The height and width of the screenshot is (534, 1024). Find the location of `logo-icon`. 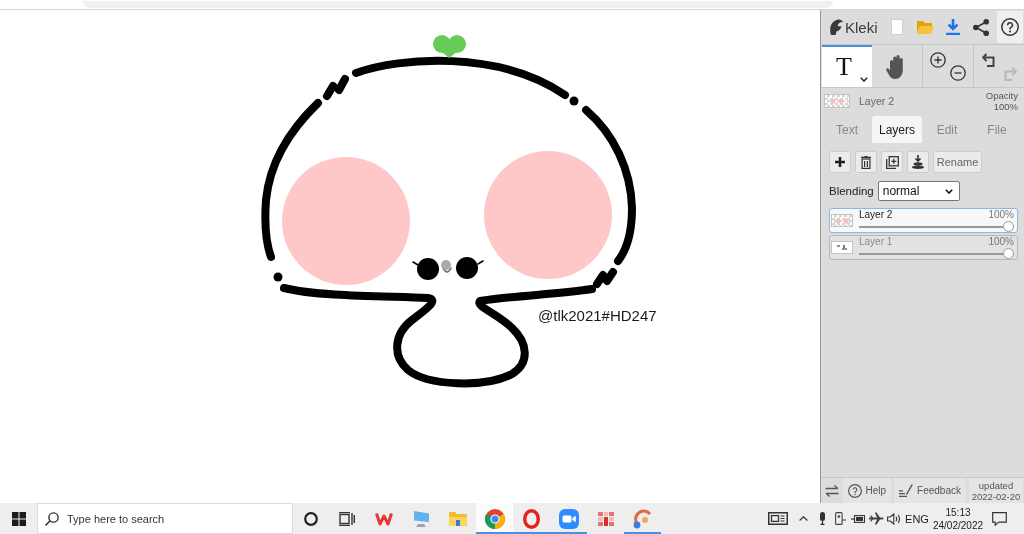

logo-icon is located at coordinates (836, 27).